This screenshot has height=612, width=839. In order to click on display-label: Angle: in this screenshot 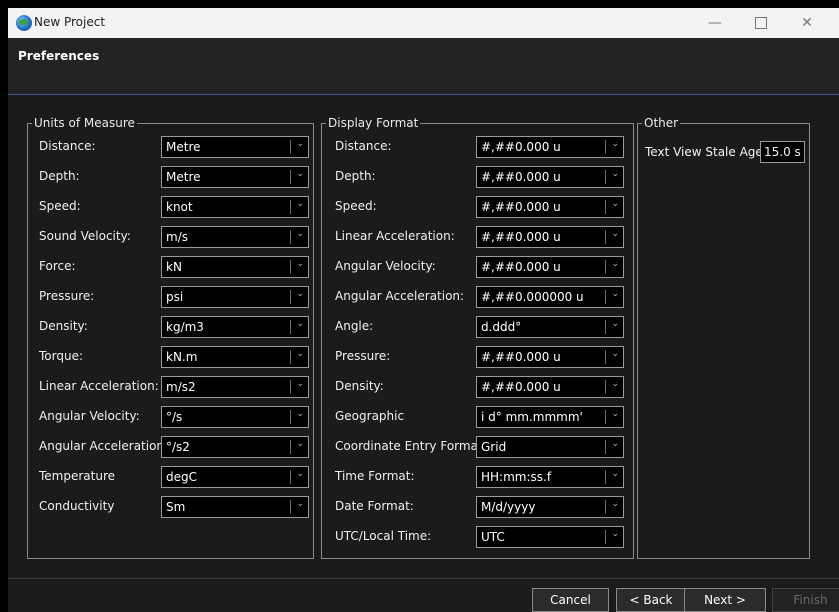, I will do `click(354, 326)`.